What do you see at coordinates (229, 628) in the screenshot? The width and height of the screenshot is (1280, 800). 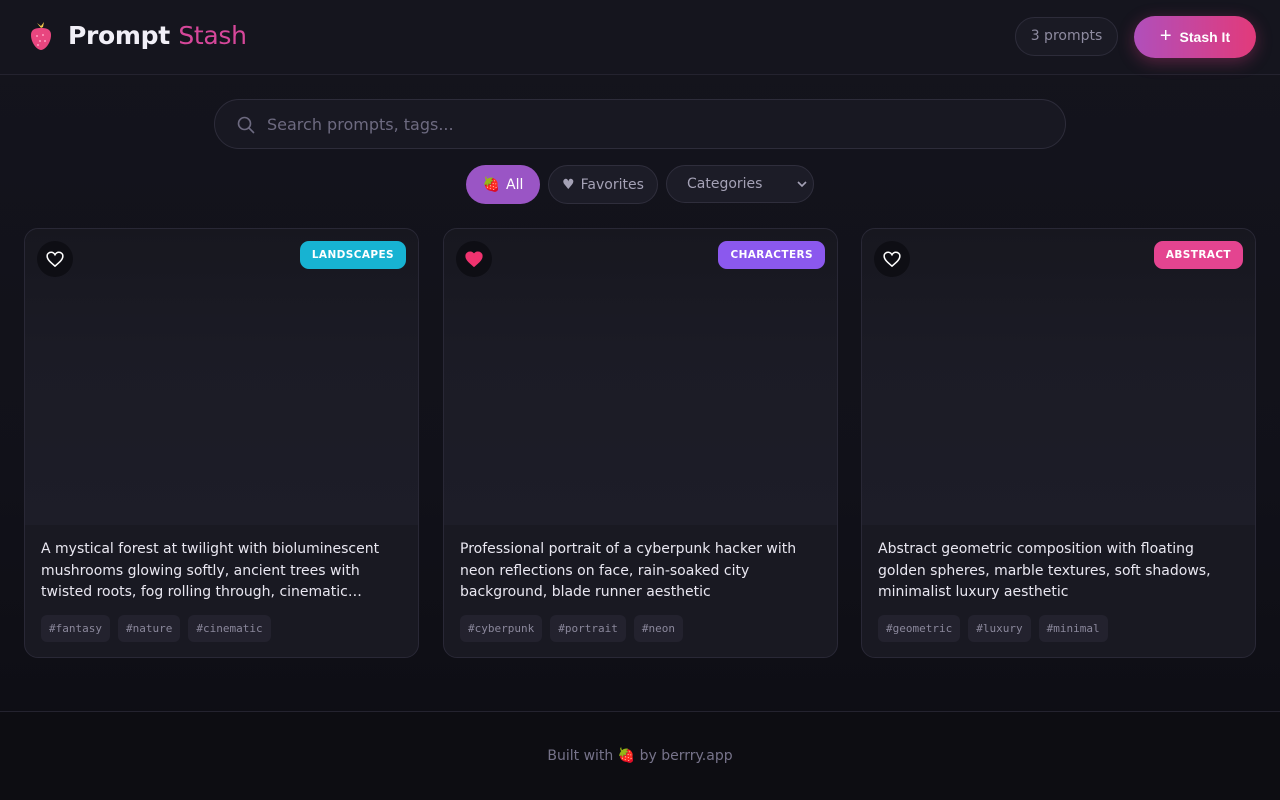 I see `tag: #cinematic` at bounding box center [229, 628].